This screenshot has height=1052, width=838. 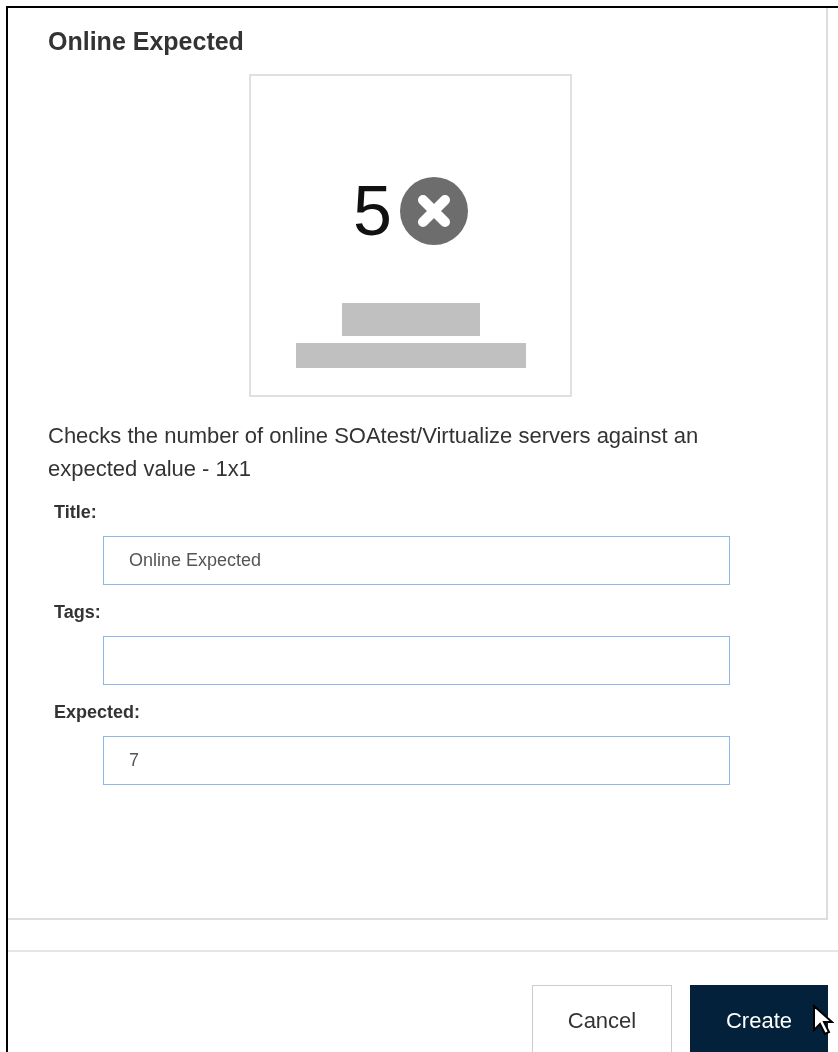 What do you see at coordinates (372, 211) in the screenshot?
I see `preview-value: 5` at bounding box center [372, 211].